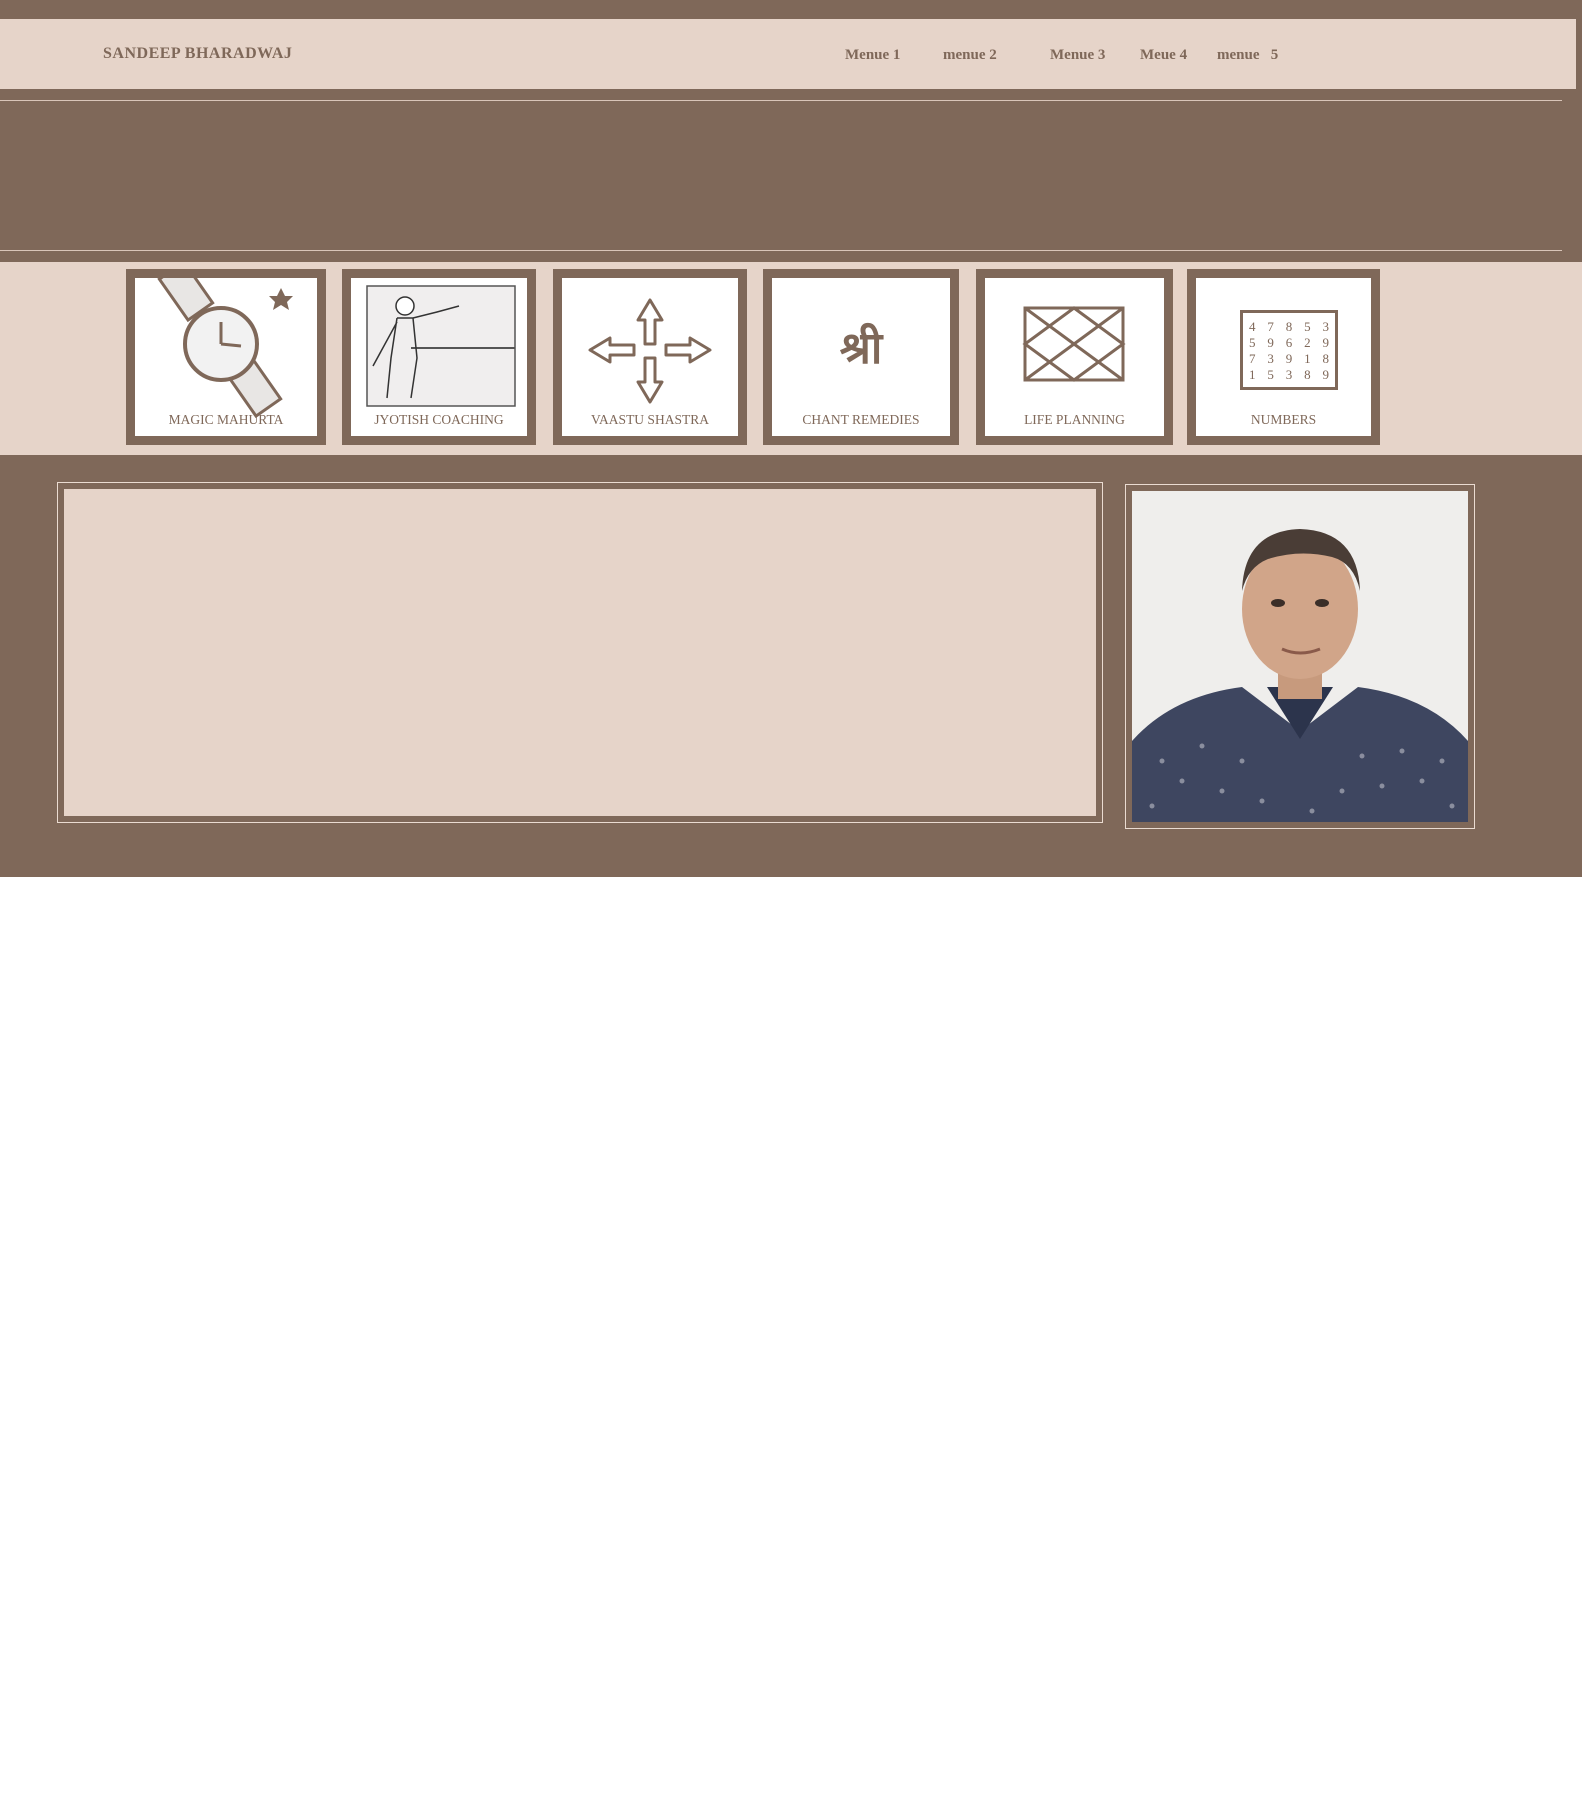 The image size is (1582, 1812). I want to click on nav-menu-5: menue 5, so click(1247, 54).